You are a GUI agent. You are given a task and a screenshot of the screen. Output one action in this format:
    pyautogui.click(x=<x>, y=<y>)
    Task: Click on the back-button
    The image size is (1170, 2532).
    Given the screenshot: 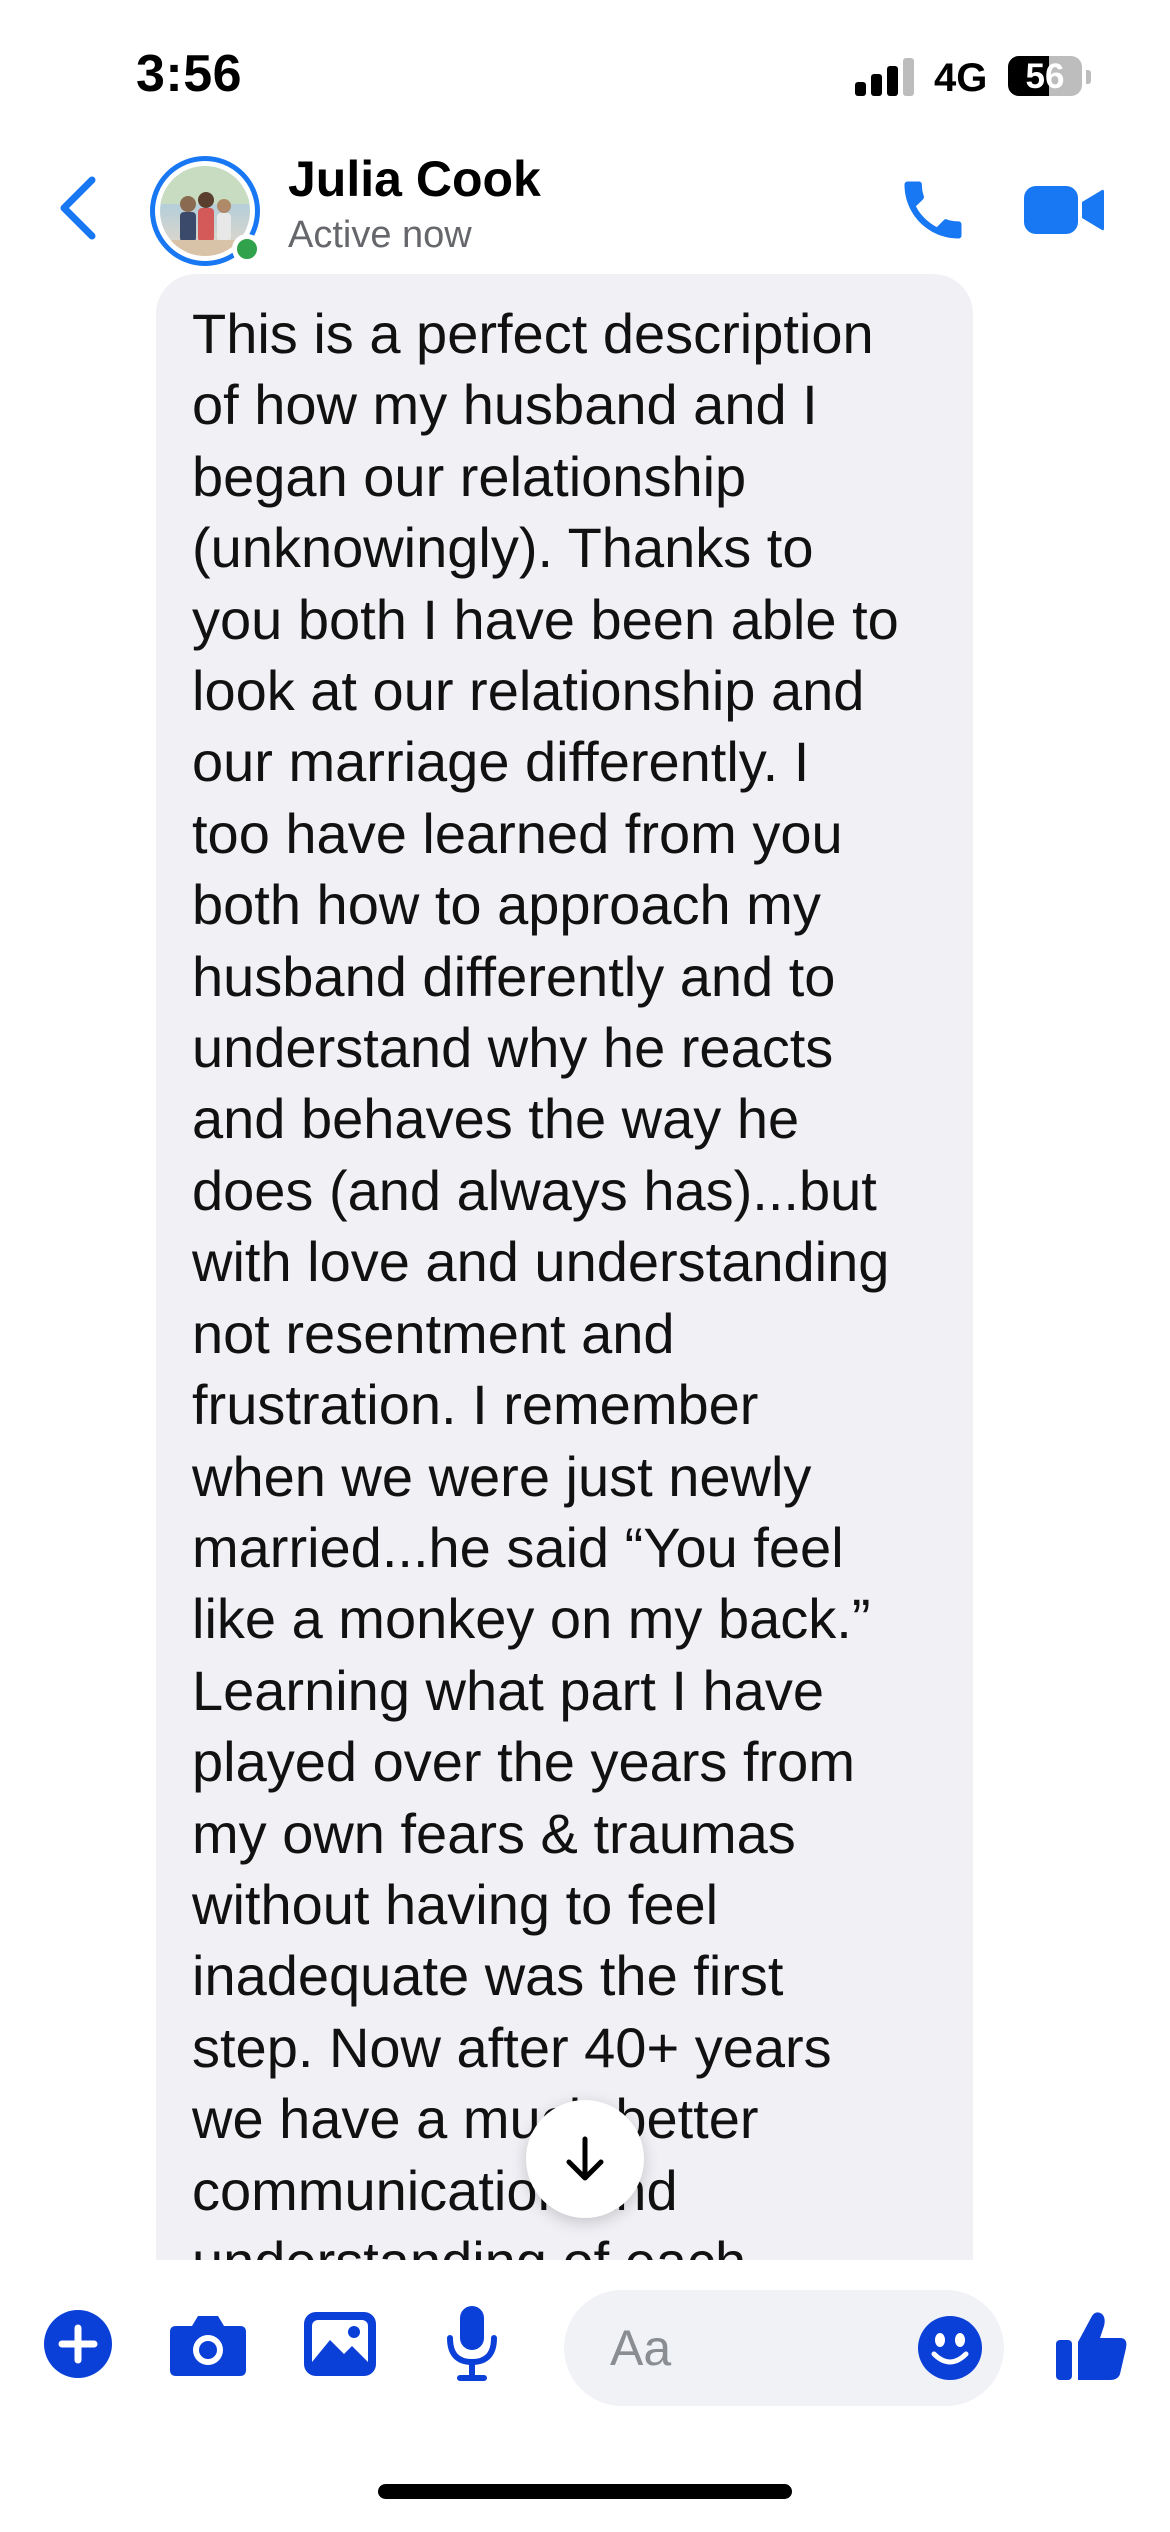 What is the action you would take?
    pyautogui.click(x=78, y=208)
    